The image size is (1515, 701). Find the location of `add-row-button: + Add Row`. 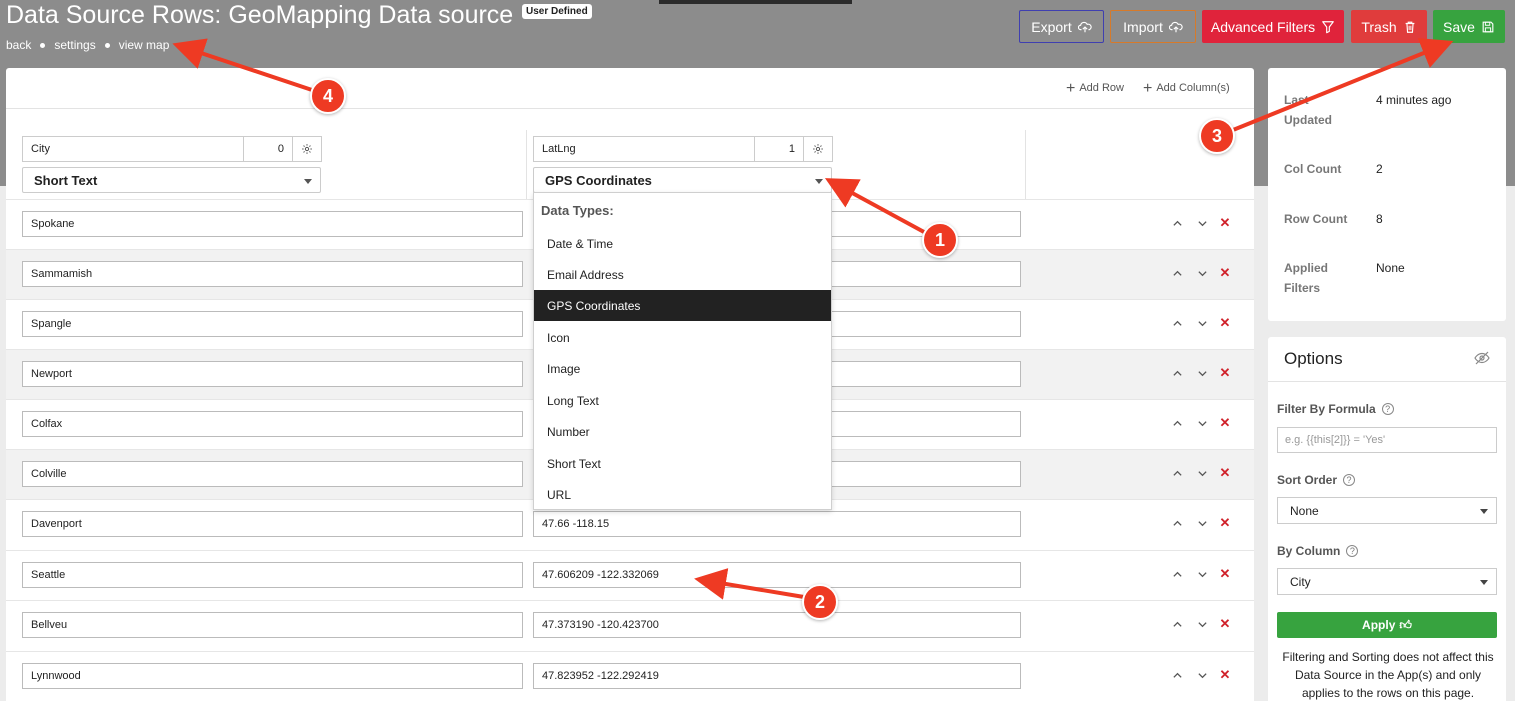

add-row-button: + Add Row is located at coordinates (1095, 88).